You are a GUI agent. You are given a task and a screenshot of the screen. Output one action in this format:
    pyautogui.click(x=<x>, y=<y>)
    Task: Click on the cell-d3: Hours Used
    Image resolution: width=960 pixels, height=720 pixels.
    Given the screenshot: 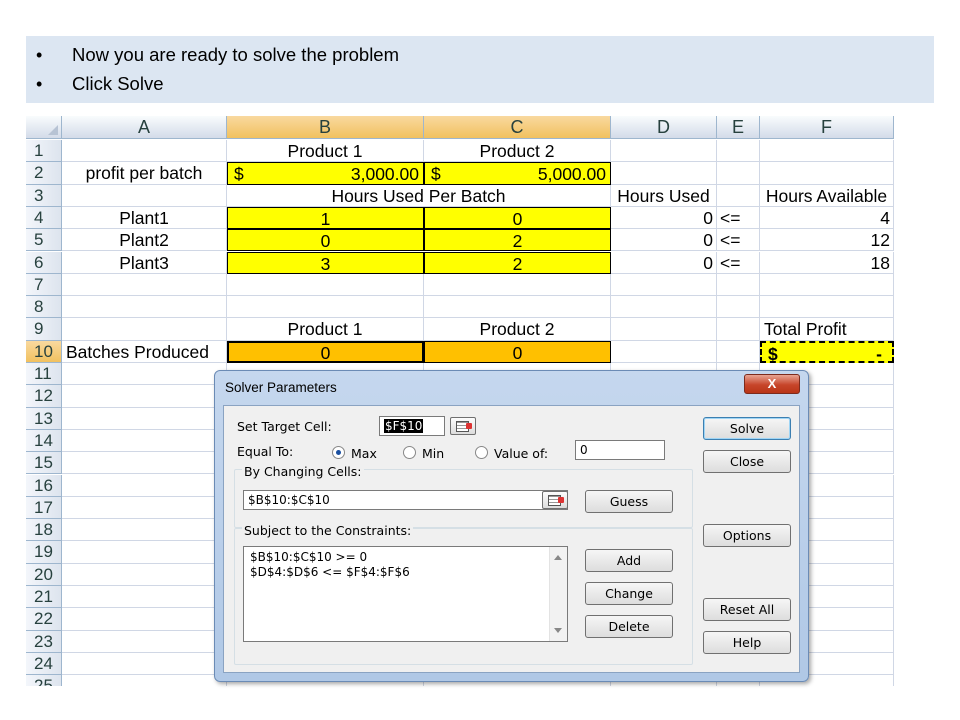 What is the action you would take?
    pyautogui.click(x=664, y=195)
    